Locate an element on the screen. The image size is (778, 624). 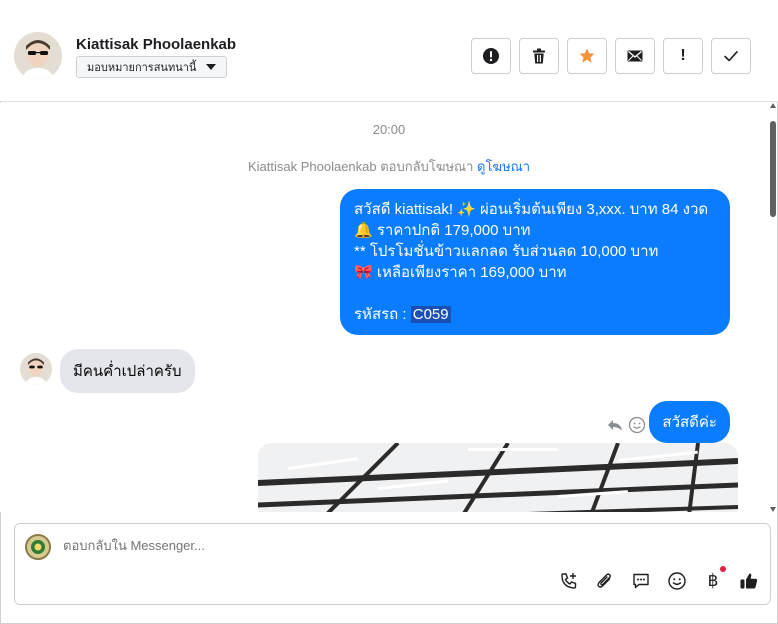
delete-button is located at coordinates (539, 56).